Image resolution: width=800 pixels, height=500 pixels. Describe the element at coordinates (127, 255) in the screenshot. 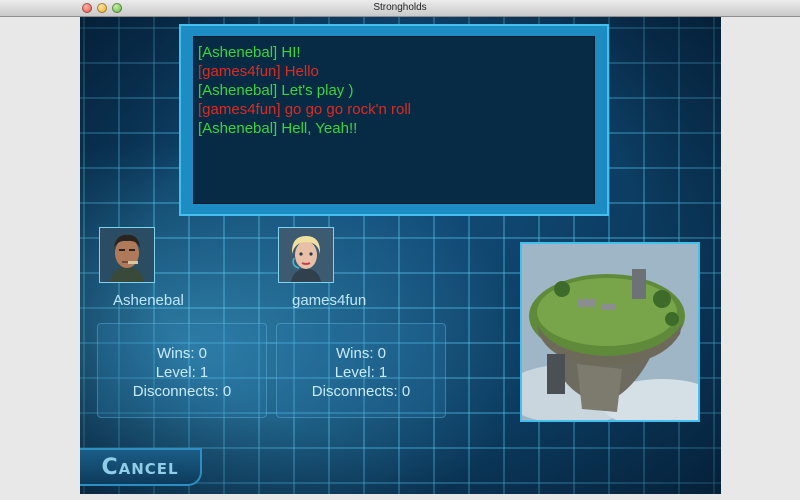

I see `soldier-portrait-icon` at that location.